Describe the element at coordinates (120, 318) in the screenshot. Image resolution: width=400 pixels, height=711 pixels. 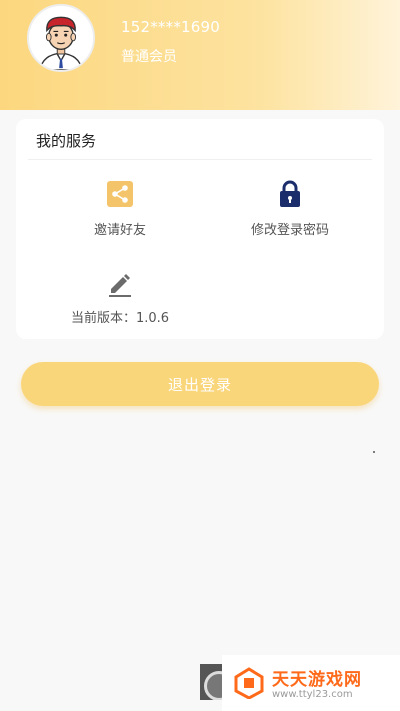
I see `app-version-label: 当前版本：1.0.6` at that location.